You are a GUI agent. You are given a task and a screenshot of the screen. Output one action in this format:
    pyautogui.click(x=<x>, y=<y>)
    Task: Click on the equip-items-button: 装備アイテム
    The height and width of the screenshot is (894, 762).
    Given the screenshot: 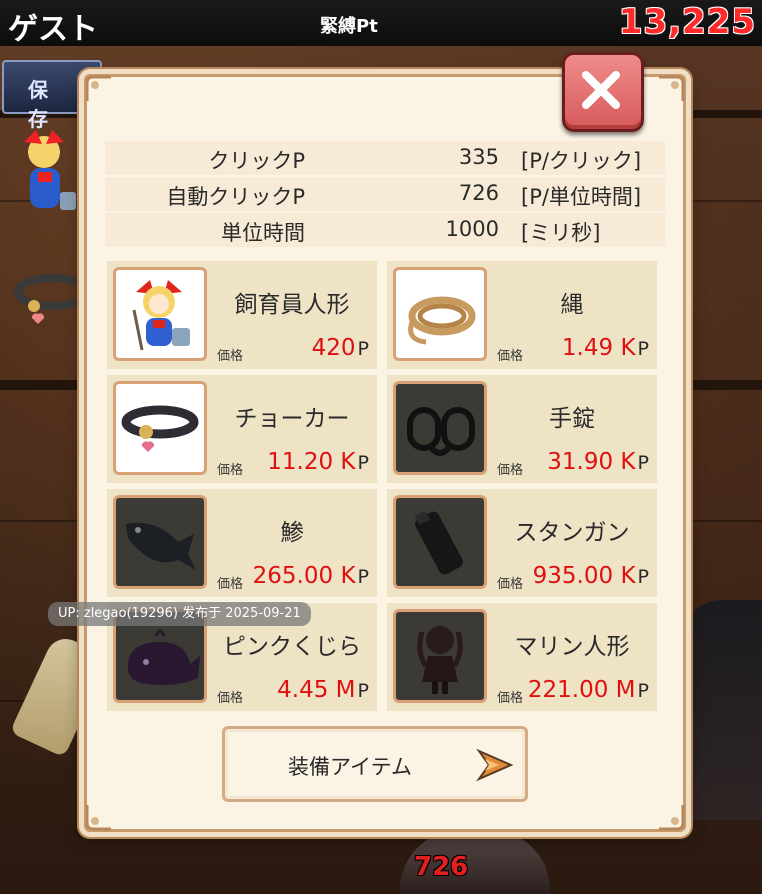 What is the action you would take?
    pyautogui.click(x=375, y=764)
    